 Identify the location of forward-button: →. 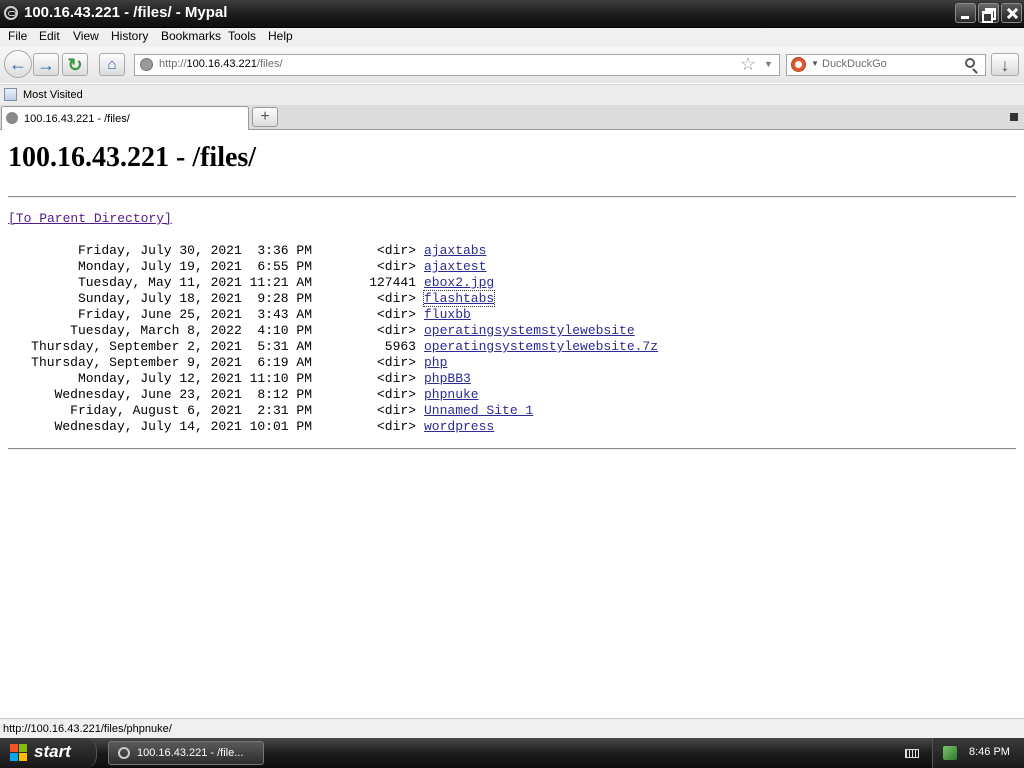
(46, 64).